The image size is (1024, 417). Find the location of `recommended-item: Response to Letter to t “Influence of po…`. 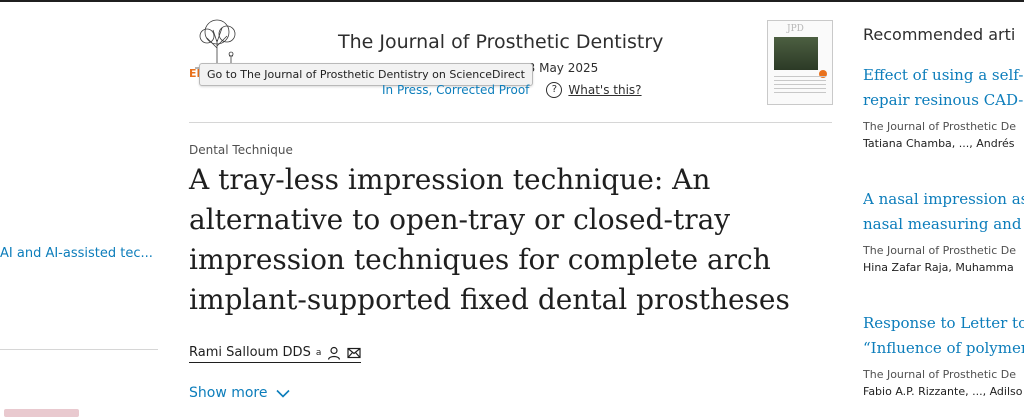

recommended-item: Response to Letter to t “Influence of po… is located at coordinates (943, 354).